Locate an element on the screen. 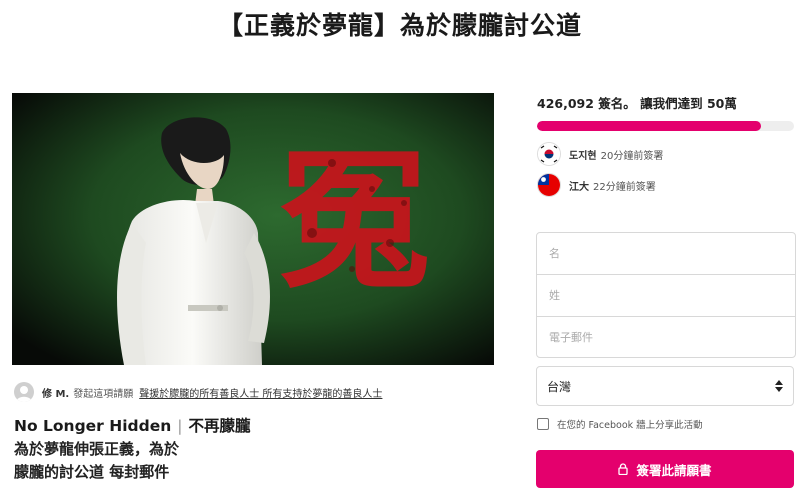  recipient-link: 聲援於朦朧的所有善良人士 所有支持於夢龍的善良人士 is located at coordinates (260, 392).